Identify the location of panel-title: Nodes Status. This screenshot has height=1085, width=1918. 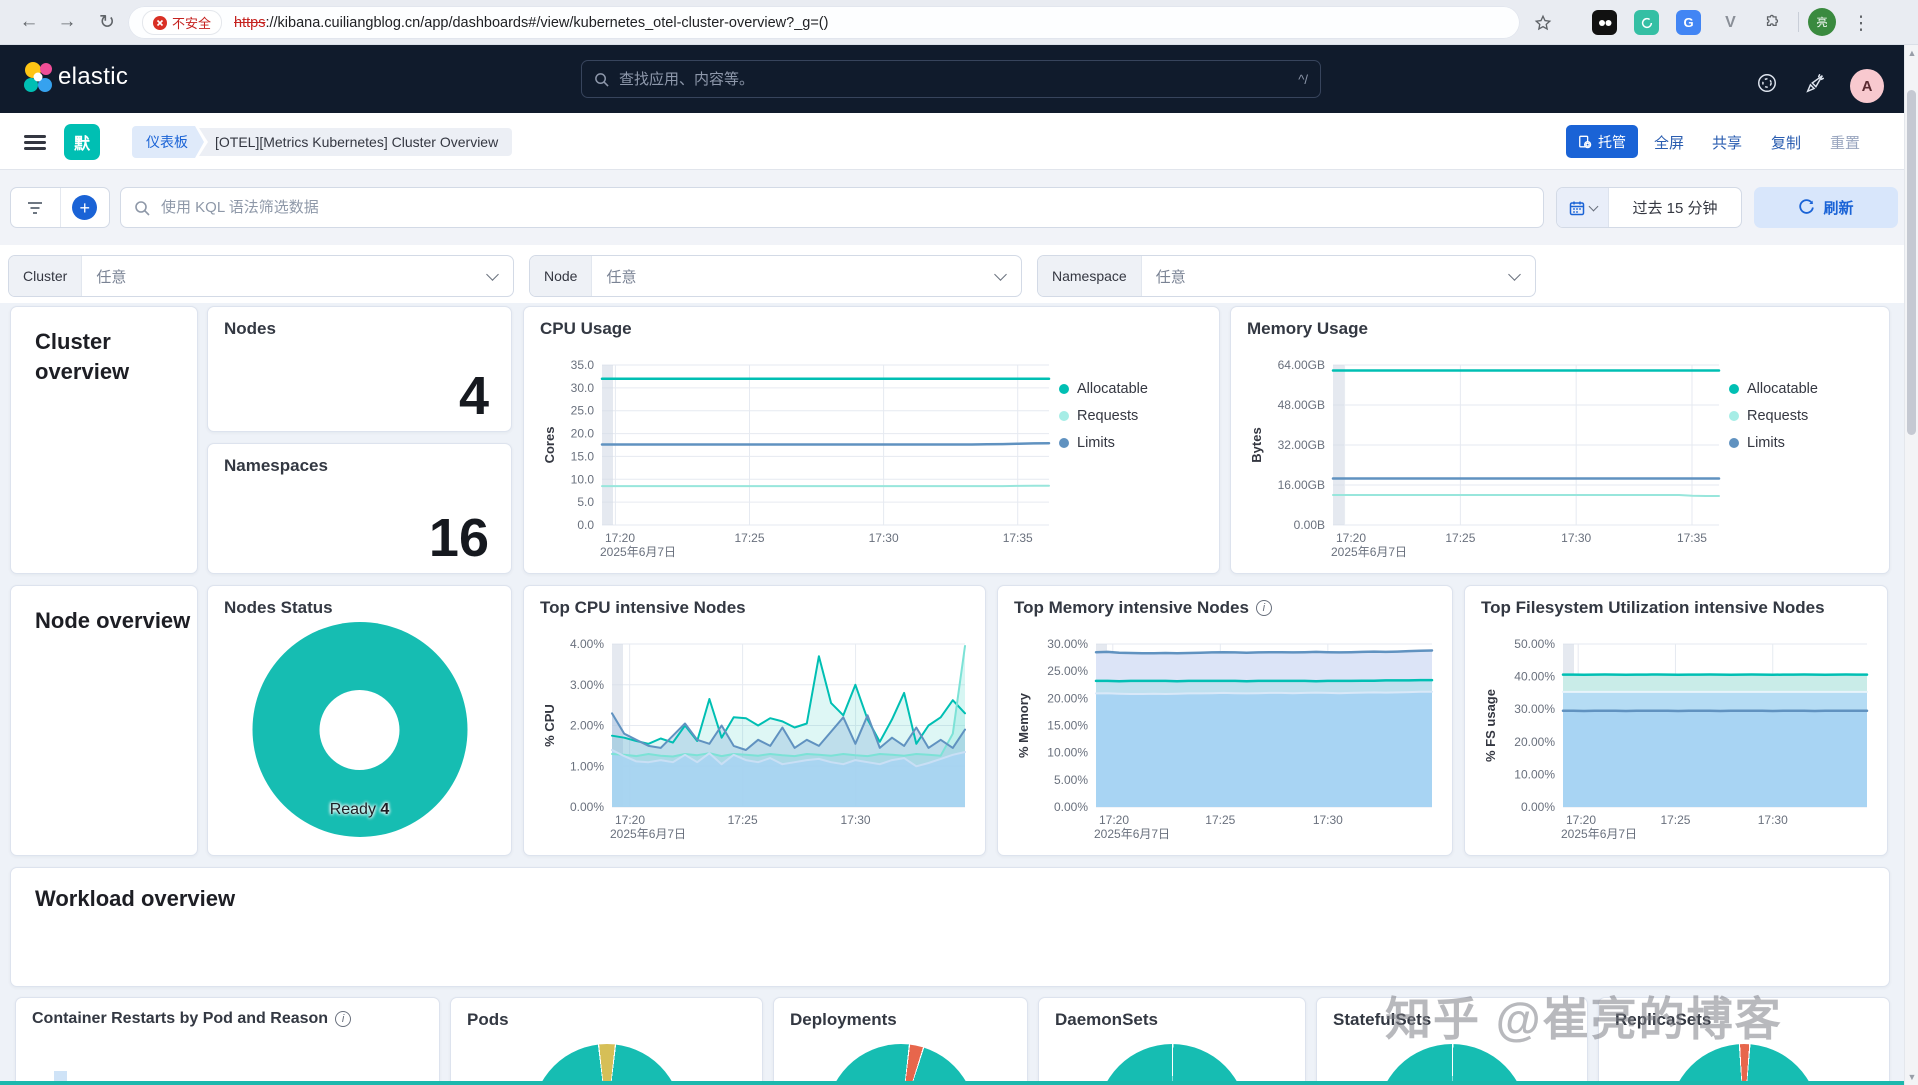
(278, 607).